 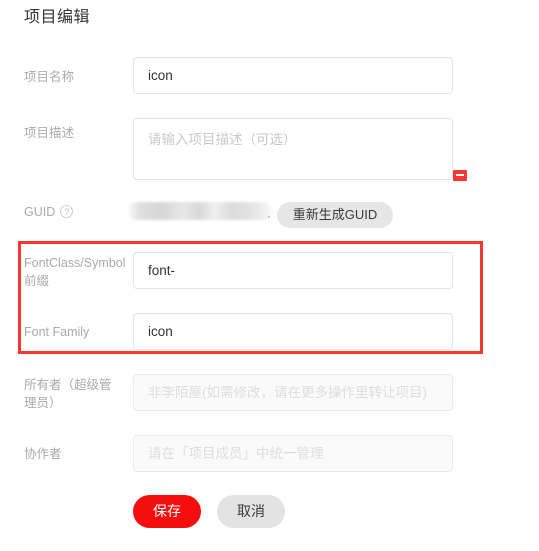 I want to click on regenerate-guid-button: 重新生成GUID, so click(x=335, y=215).